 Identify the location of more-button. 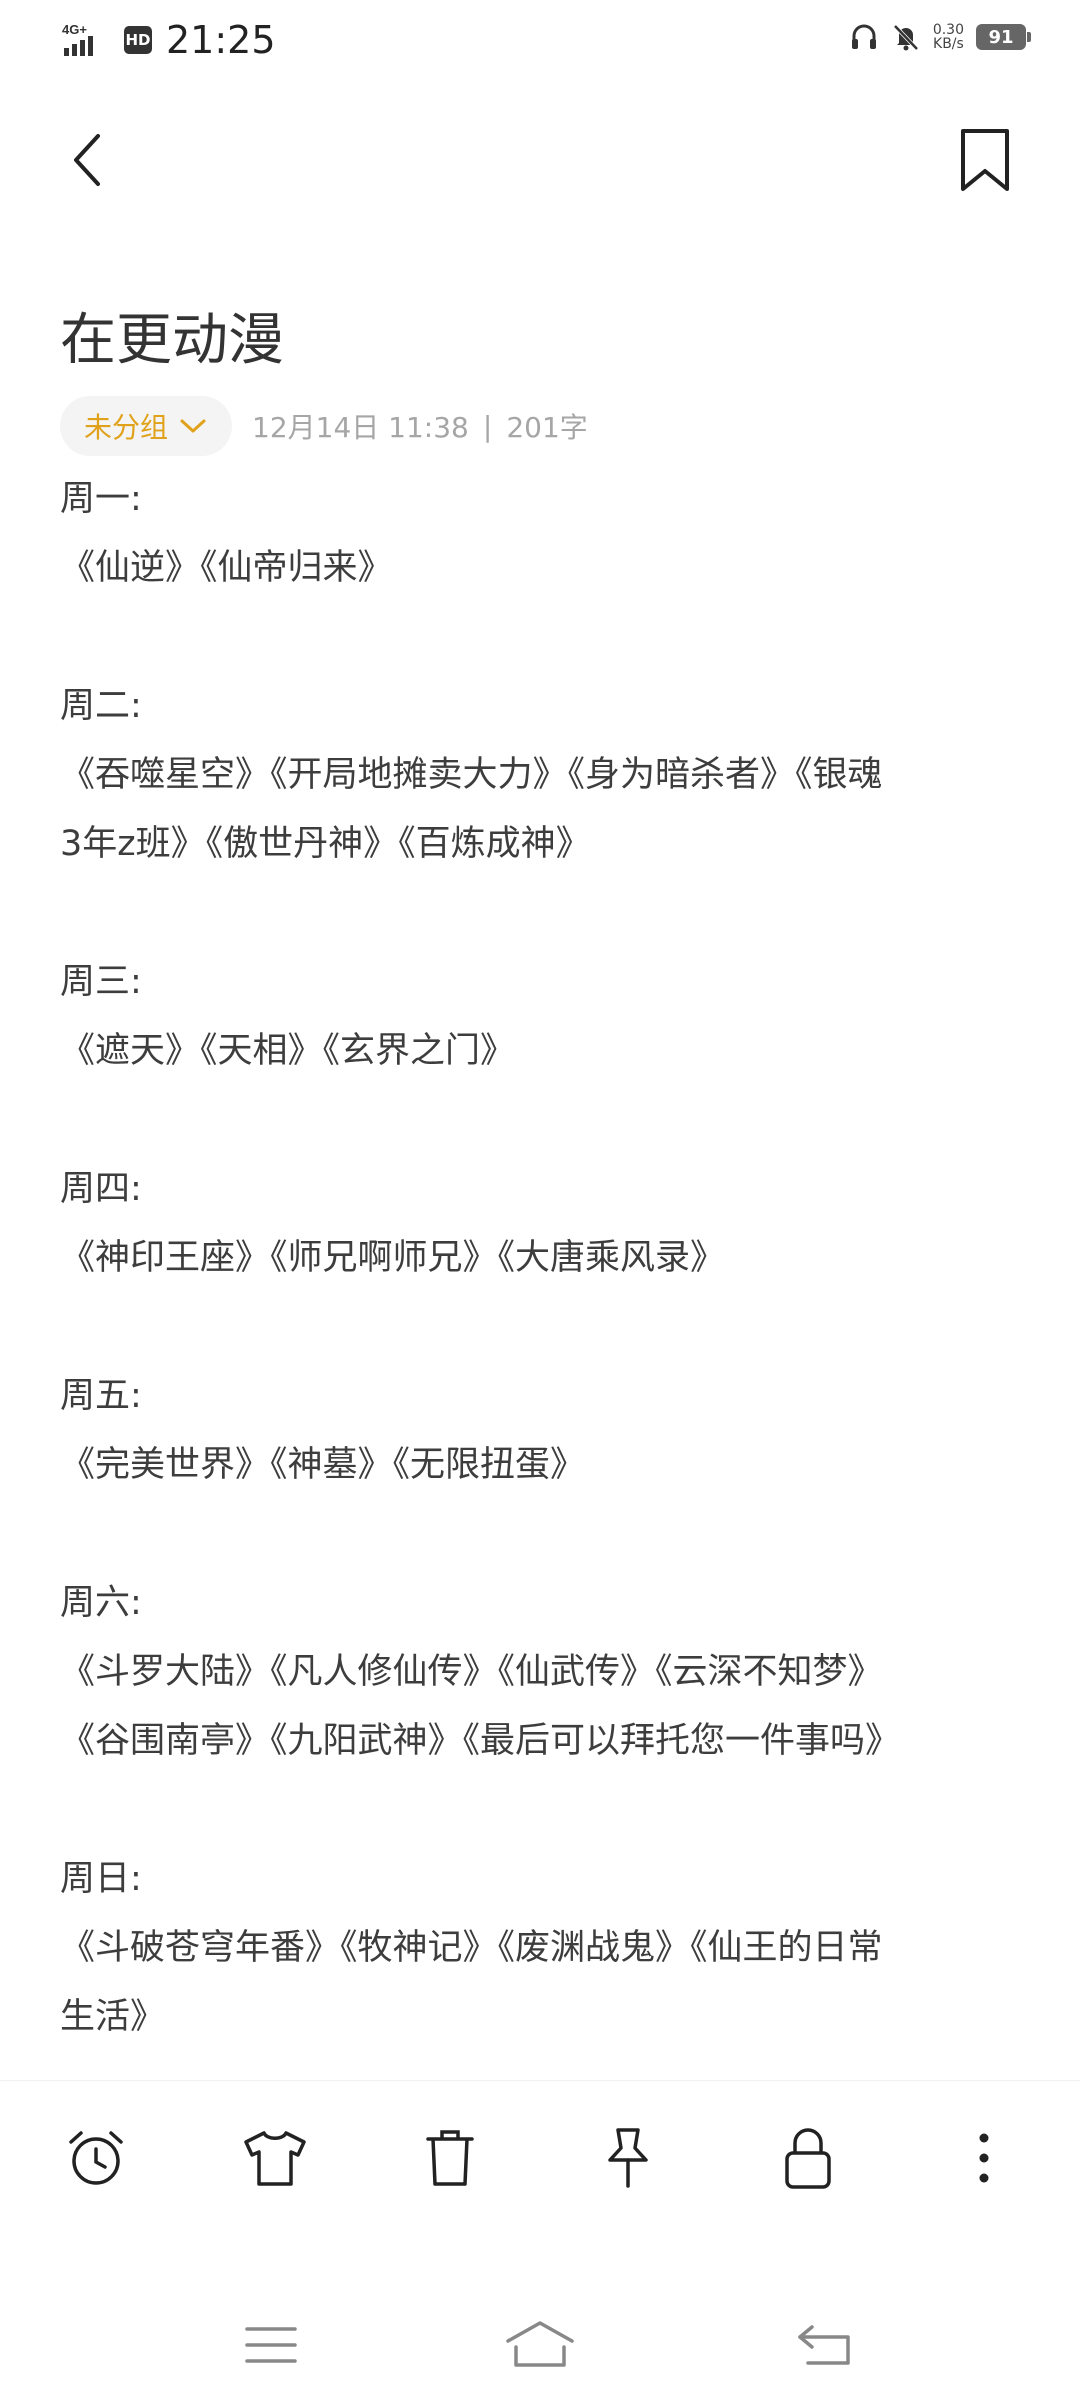
(984, 2158).